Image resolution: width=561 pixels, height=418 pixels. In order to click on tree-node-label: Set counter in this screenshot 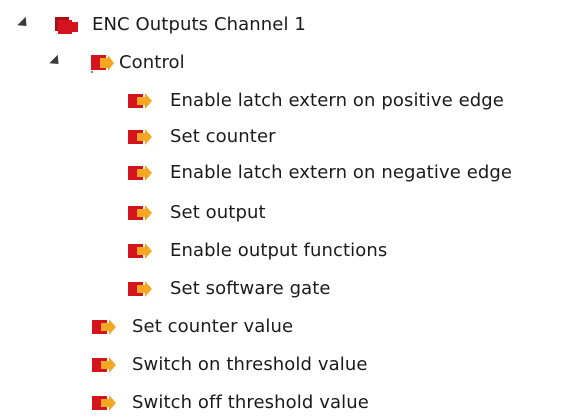, I will do `click(223, 136)`.